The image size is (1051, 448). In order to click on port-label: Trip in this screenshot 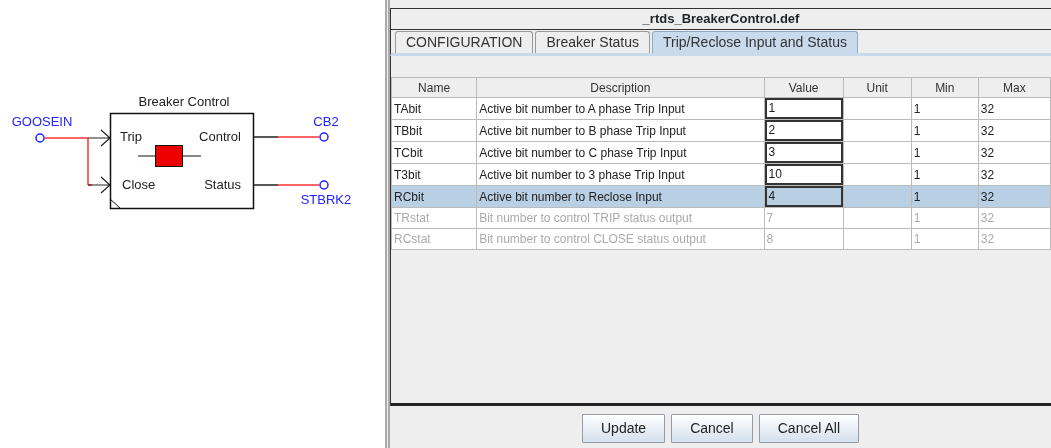, I will do `click(131, 136)`.